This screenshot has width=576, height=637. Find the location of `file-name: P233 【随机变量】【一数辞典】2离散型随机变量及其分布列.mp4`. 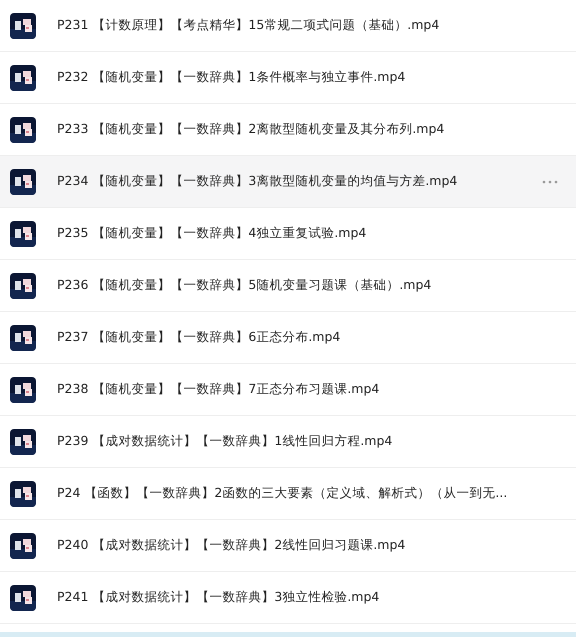

file-name: P233 【随机变量】【一数辞典】2离散型随机变量及其分布列.mp4 is located at coordinates (251, 129).